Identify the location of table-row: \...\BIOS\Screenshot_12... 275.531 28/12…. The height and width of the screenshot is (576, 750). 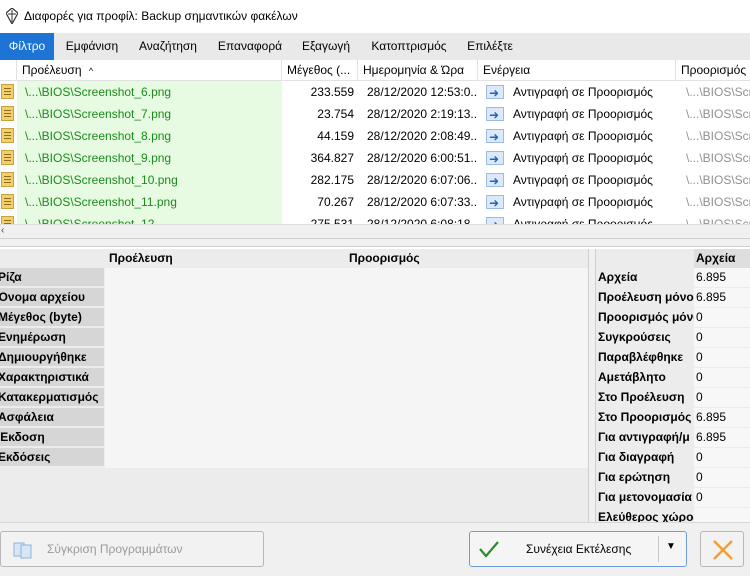
(375, 218).